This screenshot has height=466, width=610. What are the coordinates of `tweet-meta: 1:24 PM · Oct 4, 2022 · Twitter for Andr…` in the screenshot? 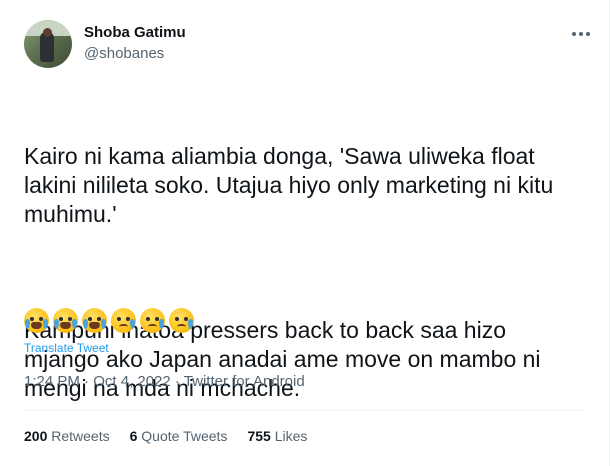 It's located at (164, 381).